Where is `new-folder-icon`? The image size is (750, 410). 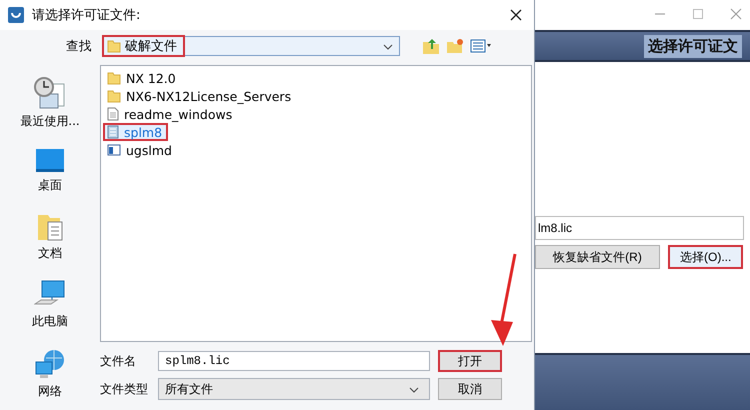 new-folder-icon is located at coordinates (455, 46).